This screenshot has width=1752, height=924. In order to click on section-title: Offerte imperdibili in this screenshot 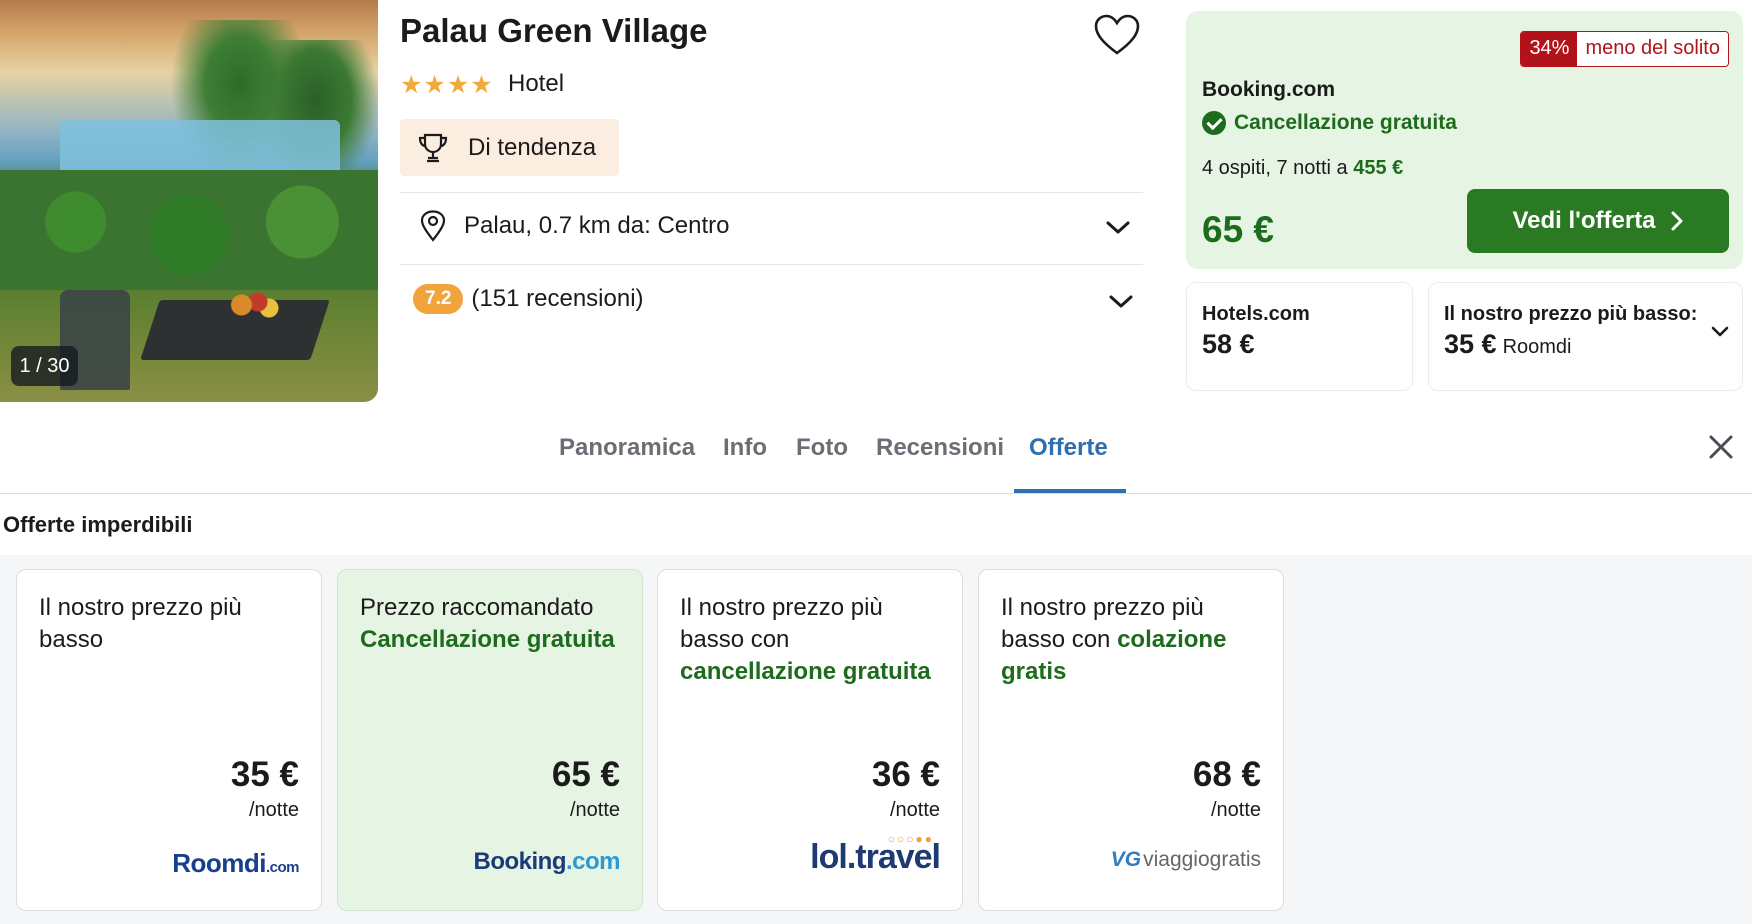, I will do `click(98, 524)`.